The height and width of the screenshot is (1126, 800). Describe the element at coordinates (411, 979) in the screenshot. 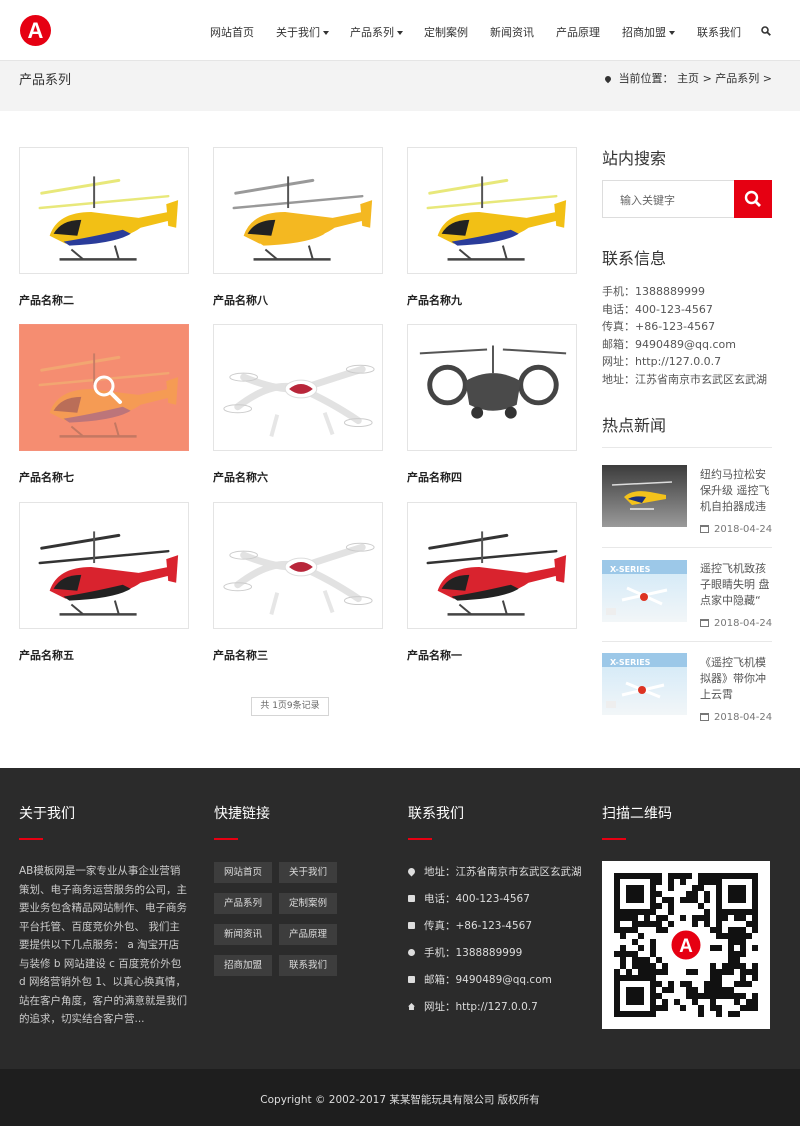

I see `envelope-icon` at that location.